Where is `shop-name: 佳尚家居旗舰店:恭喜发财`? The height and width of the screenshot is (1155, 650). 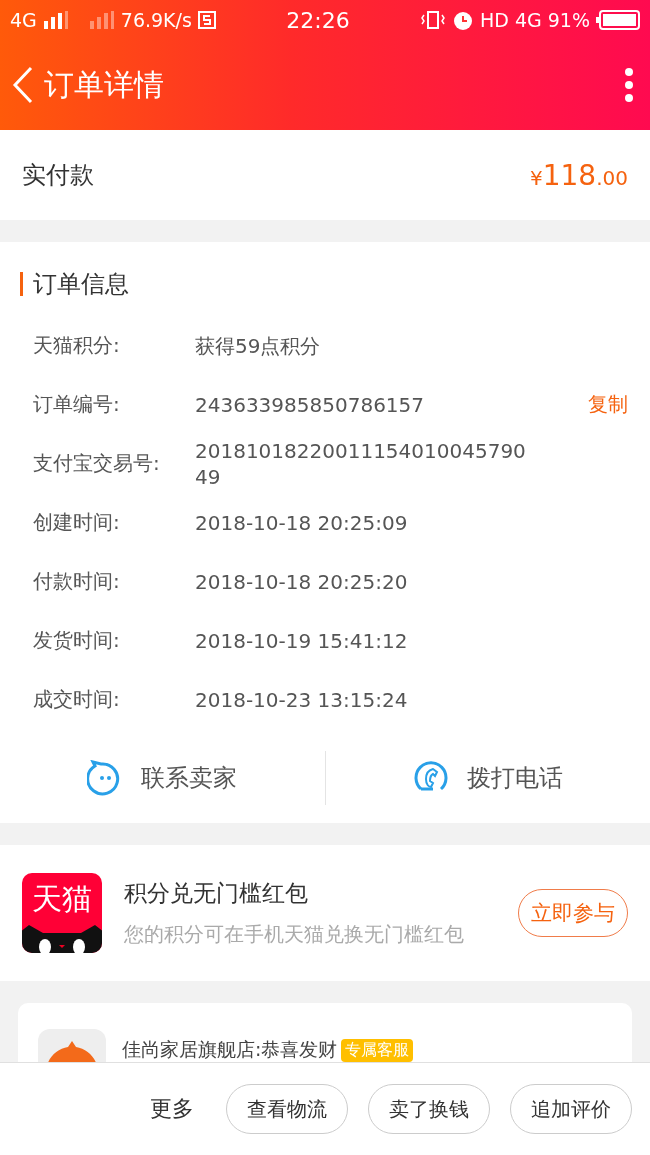
shop-name: 佳尚家居旗舰店:恭喜发财 is located at coordinates (230, 1049).